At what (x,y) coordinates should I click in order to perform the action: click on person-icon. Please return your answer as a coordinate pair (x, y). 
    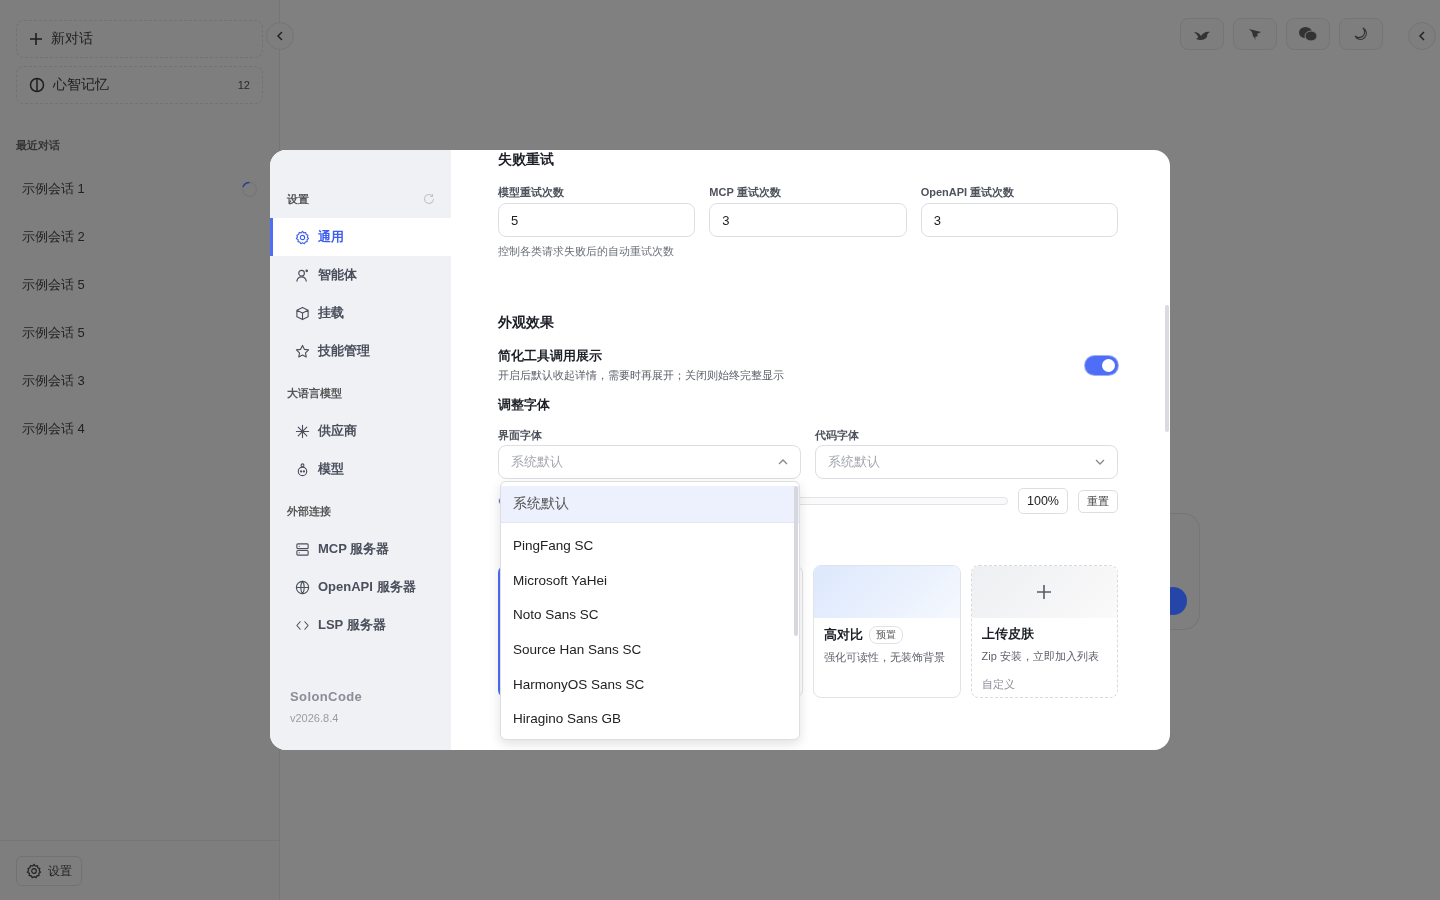
    Looking at the image, I should click on (302, 275).